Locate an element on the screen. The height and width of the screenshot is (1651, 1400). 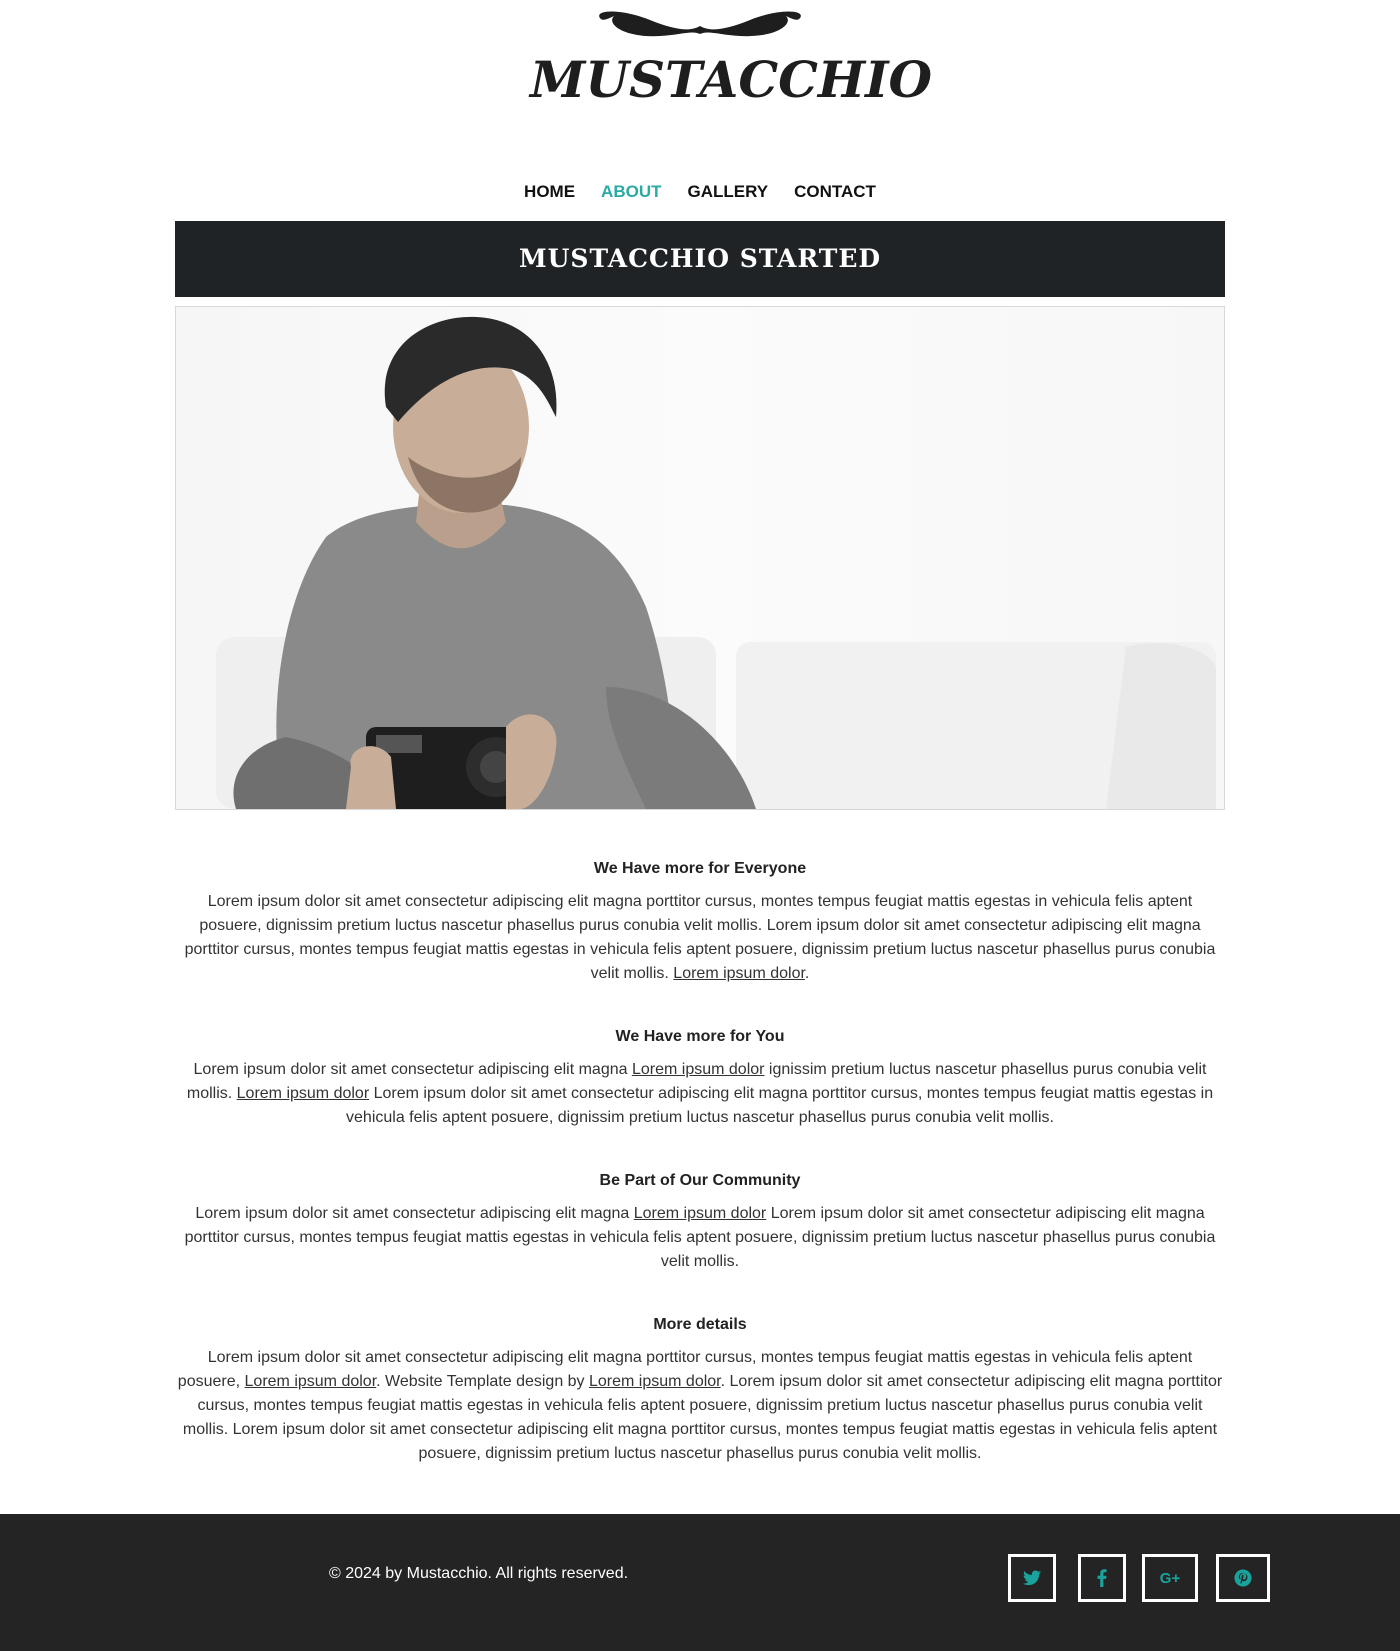
facebook-icon is located at coordinates (1102, 1578).